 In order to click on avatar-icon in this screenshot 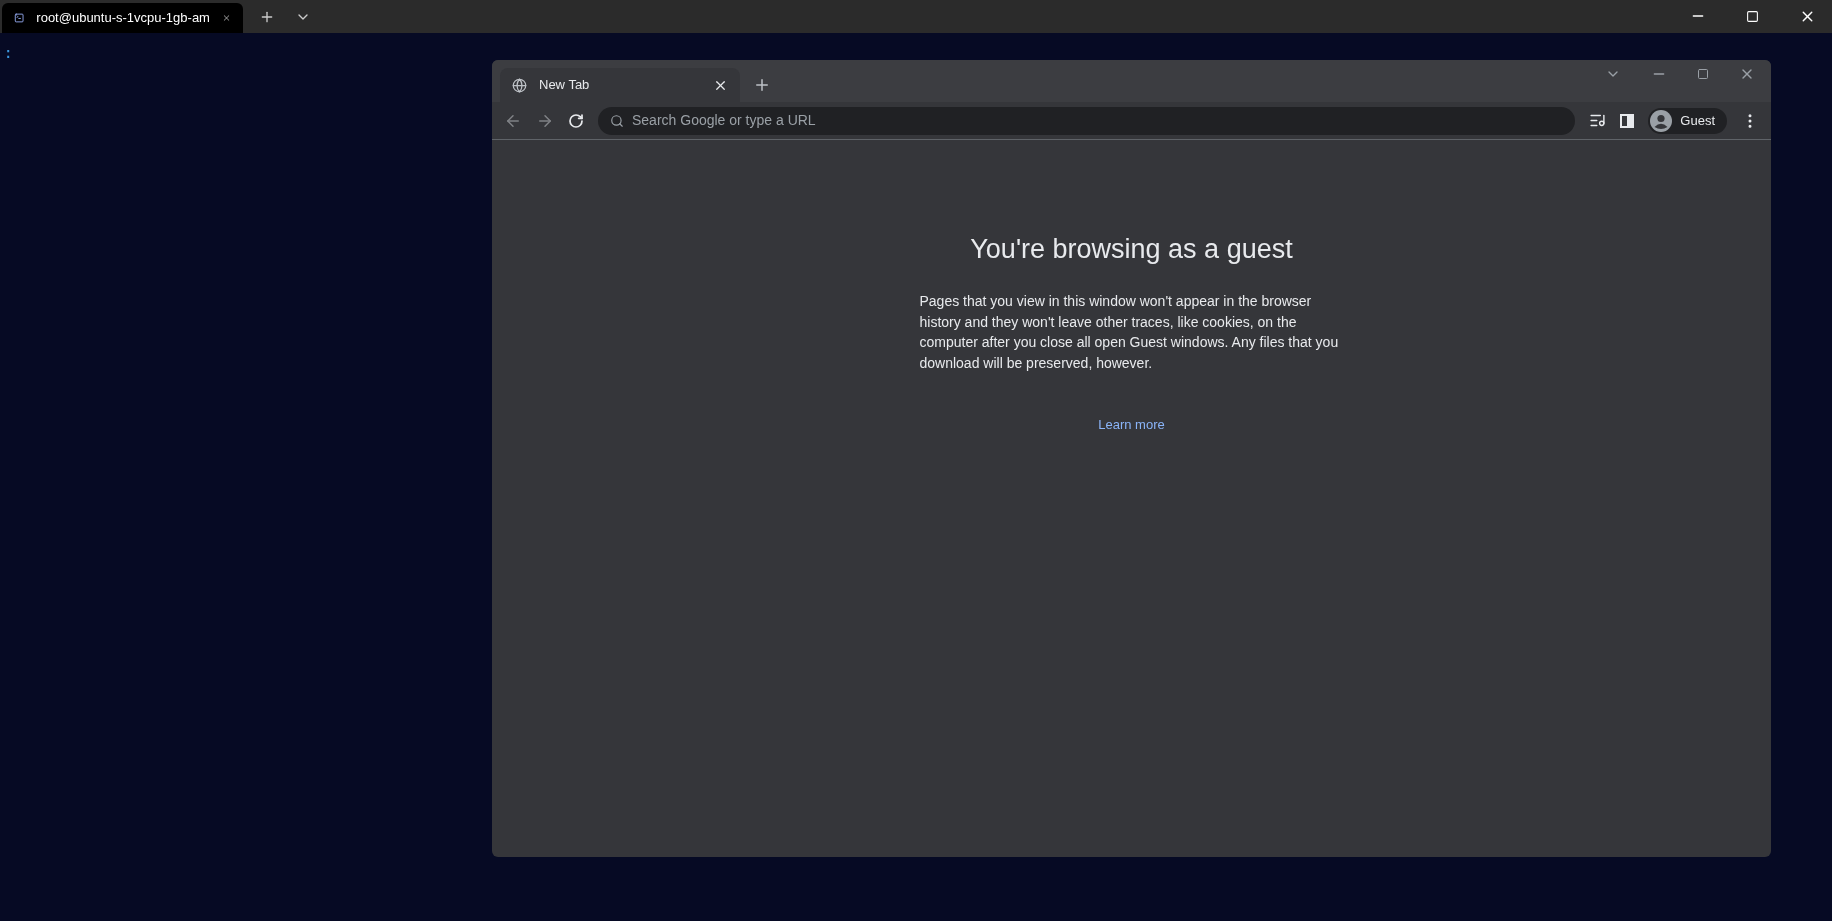, I will do `click(1661, 120)`.